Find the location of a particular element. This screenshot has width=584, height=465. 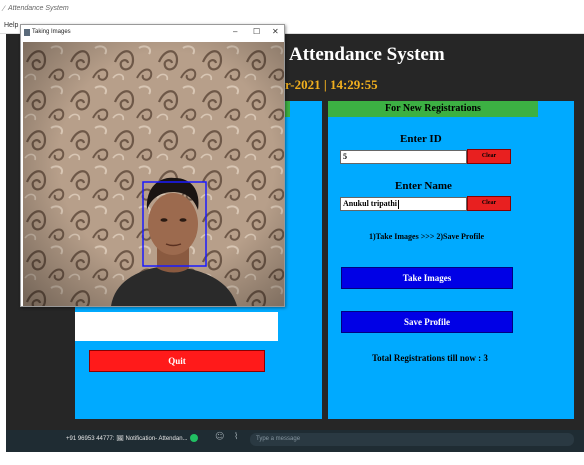

camera-window-title: Taking Images is located at coordinates (51, 32).